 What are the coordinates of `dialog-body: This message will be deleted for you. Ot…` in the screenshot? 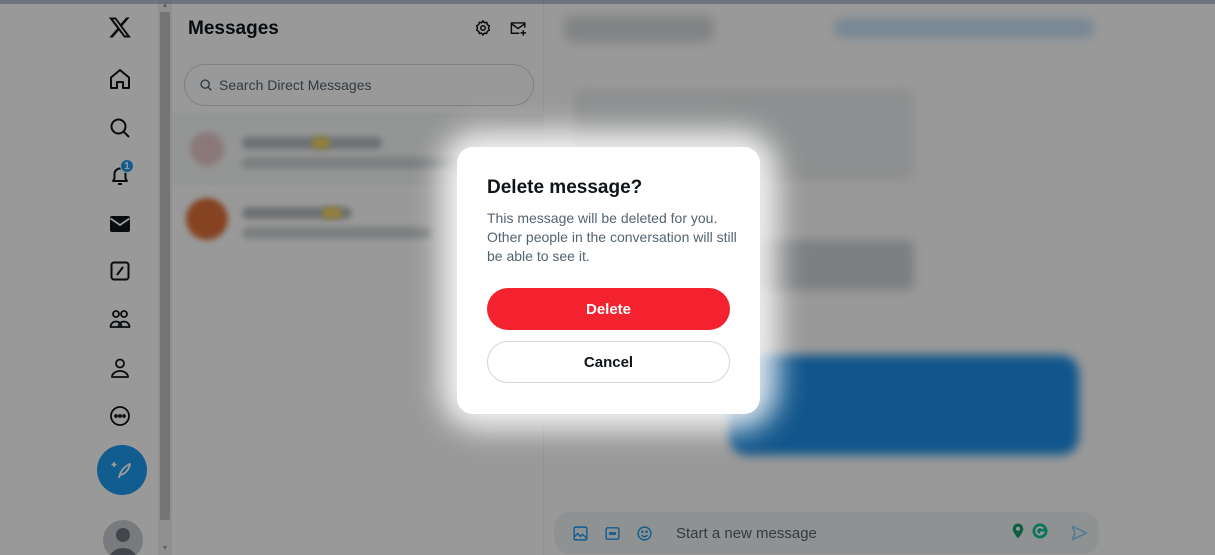 It's located at (612, 237).